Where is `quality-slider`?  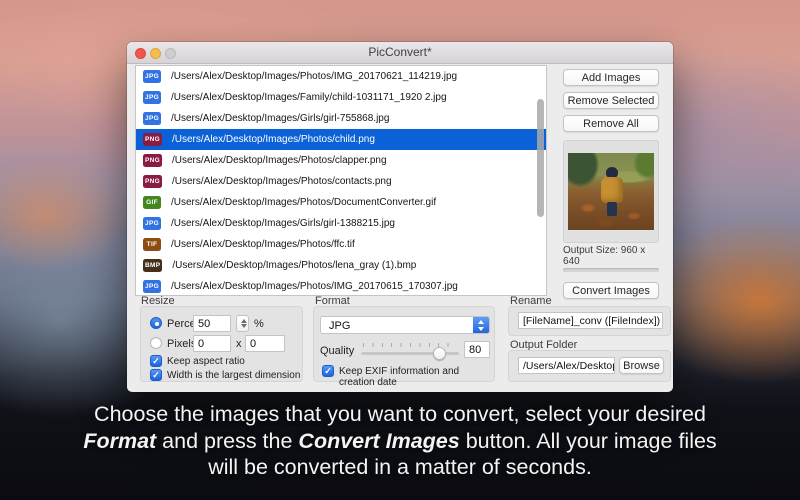
quality-slider is located at coordinates (410, 351).